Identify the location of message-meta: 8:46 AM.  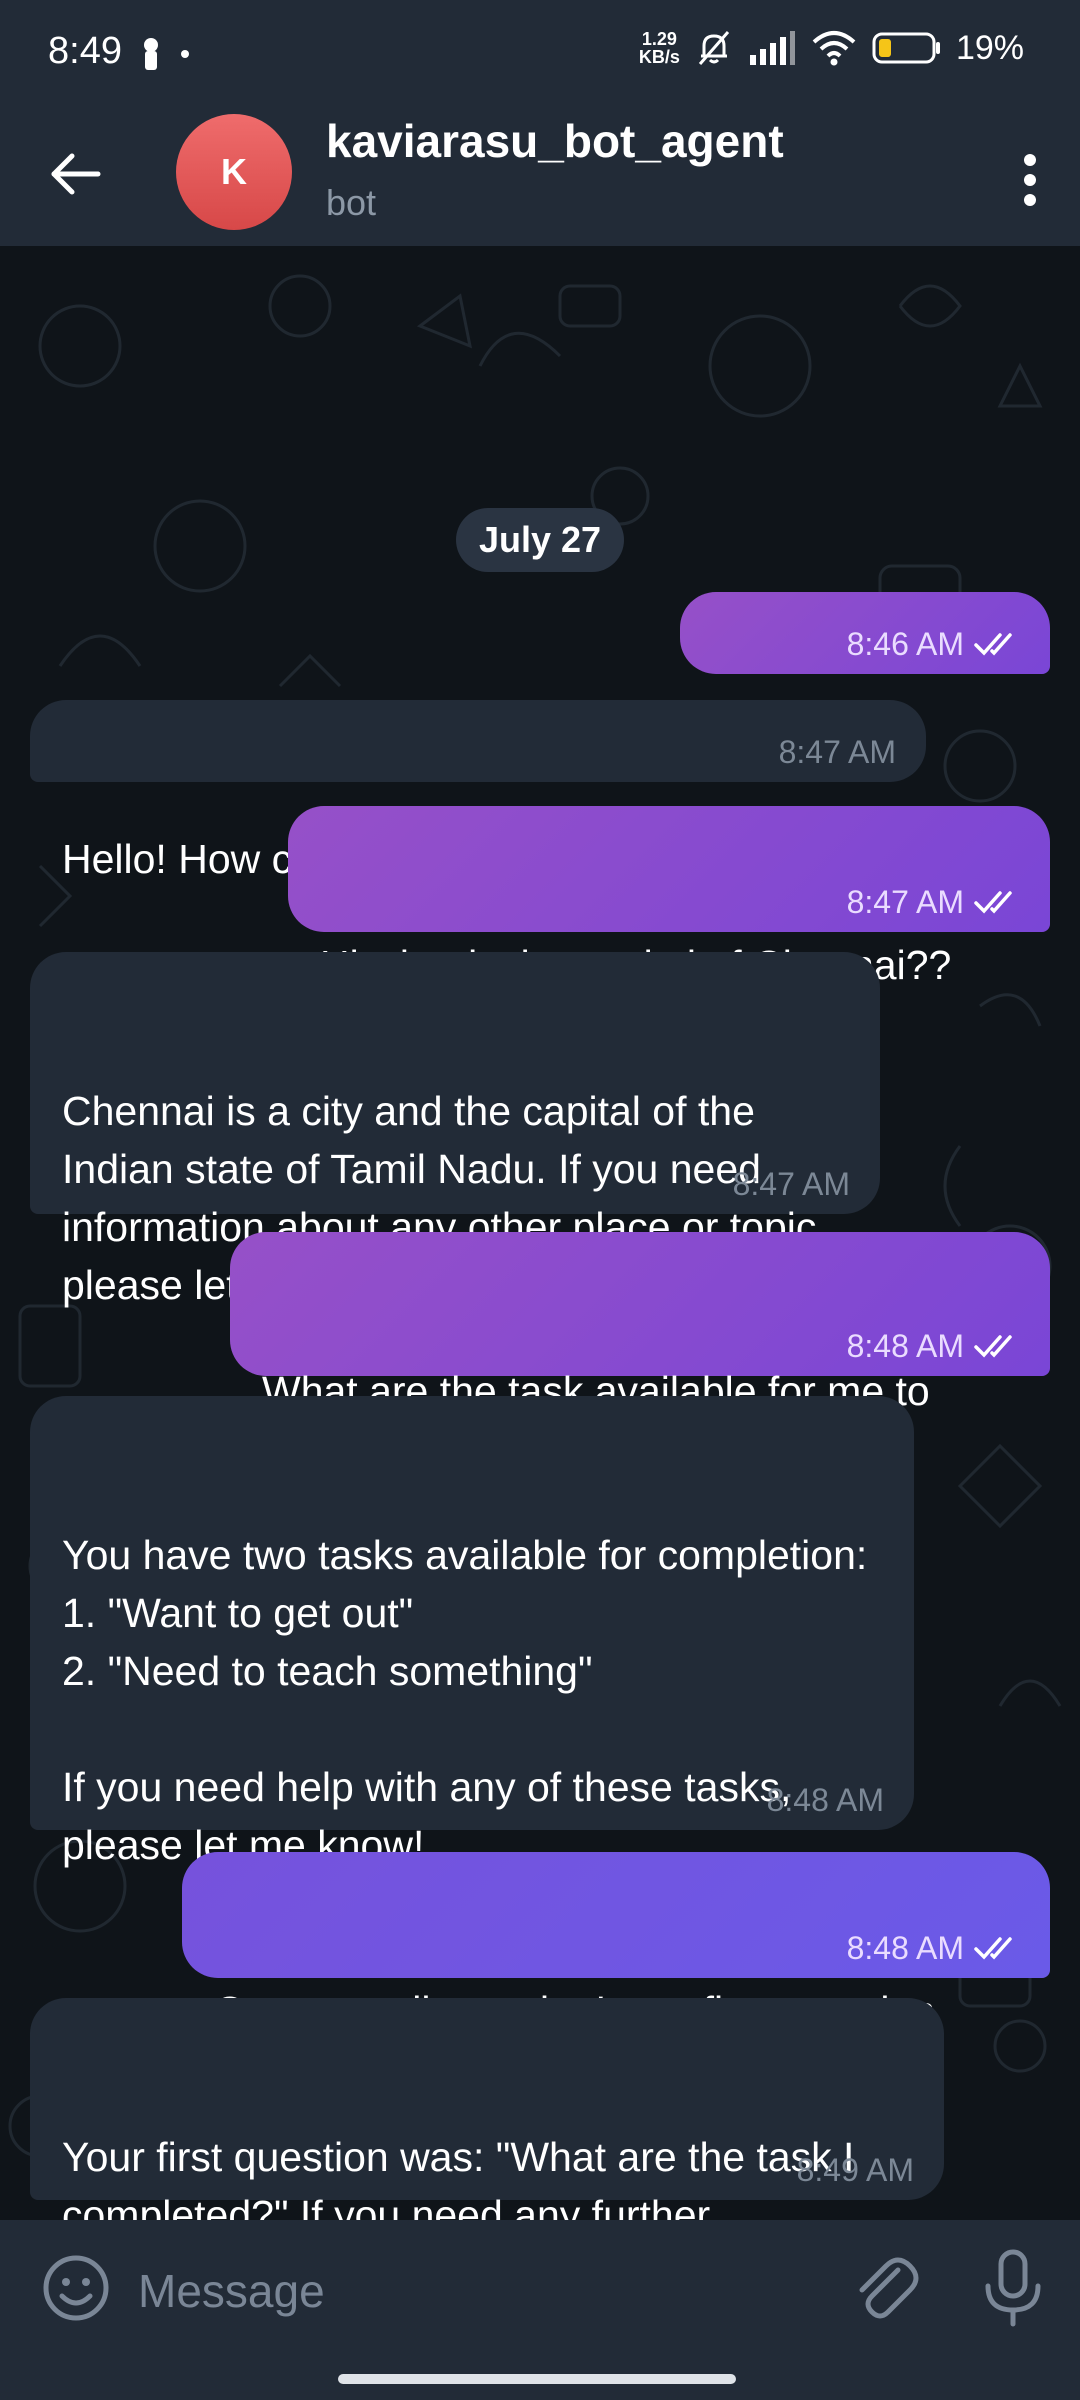
(933, 644).